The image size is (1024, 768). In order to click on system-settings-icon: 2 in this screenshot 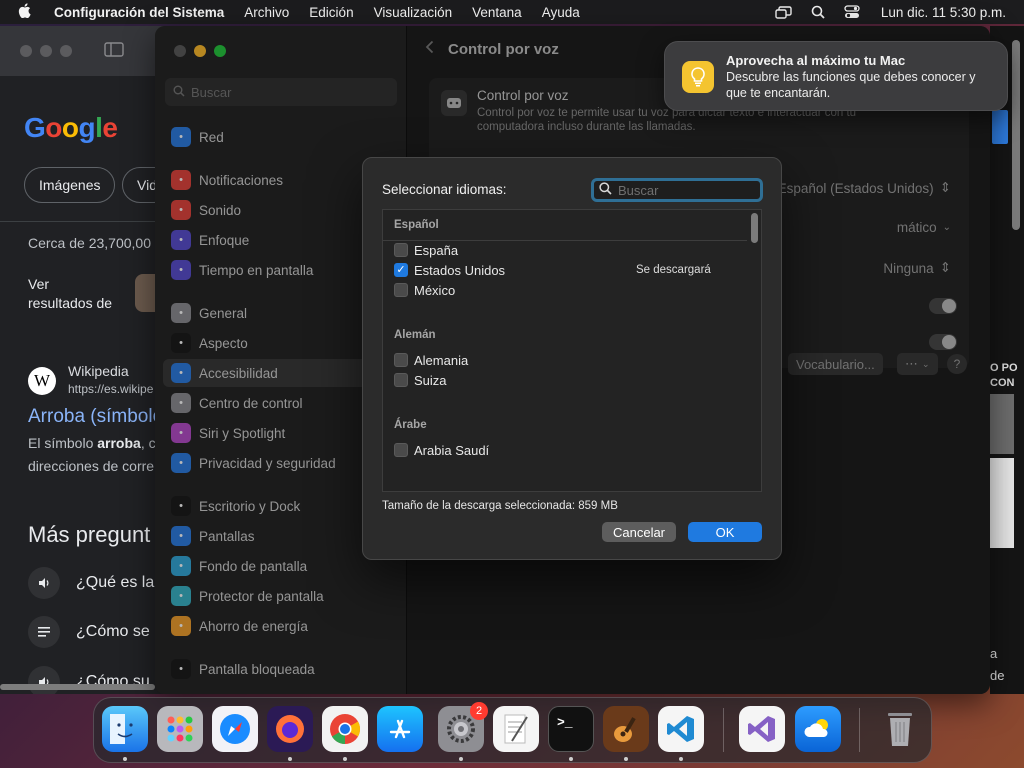, I will do `click(463, 727)`.